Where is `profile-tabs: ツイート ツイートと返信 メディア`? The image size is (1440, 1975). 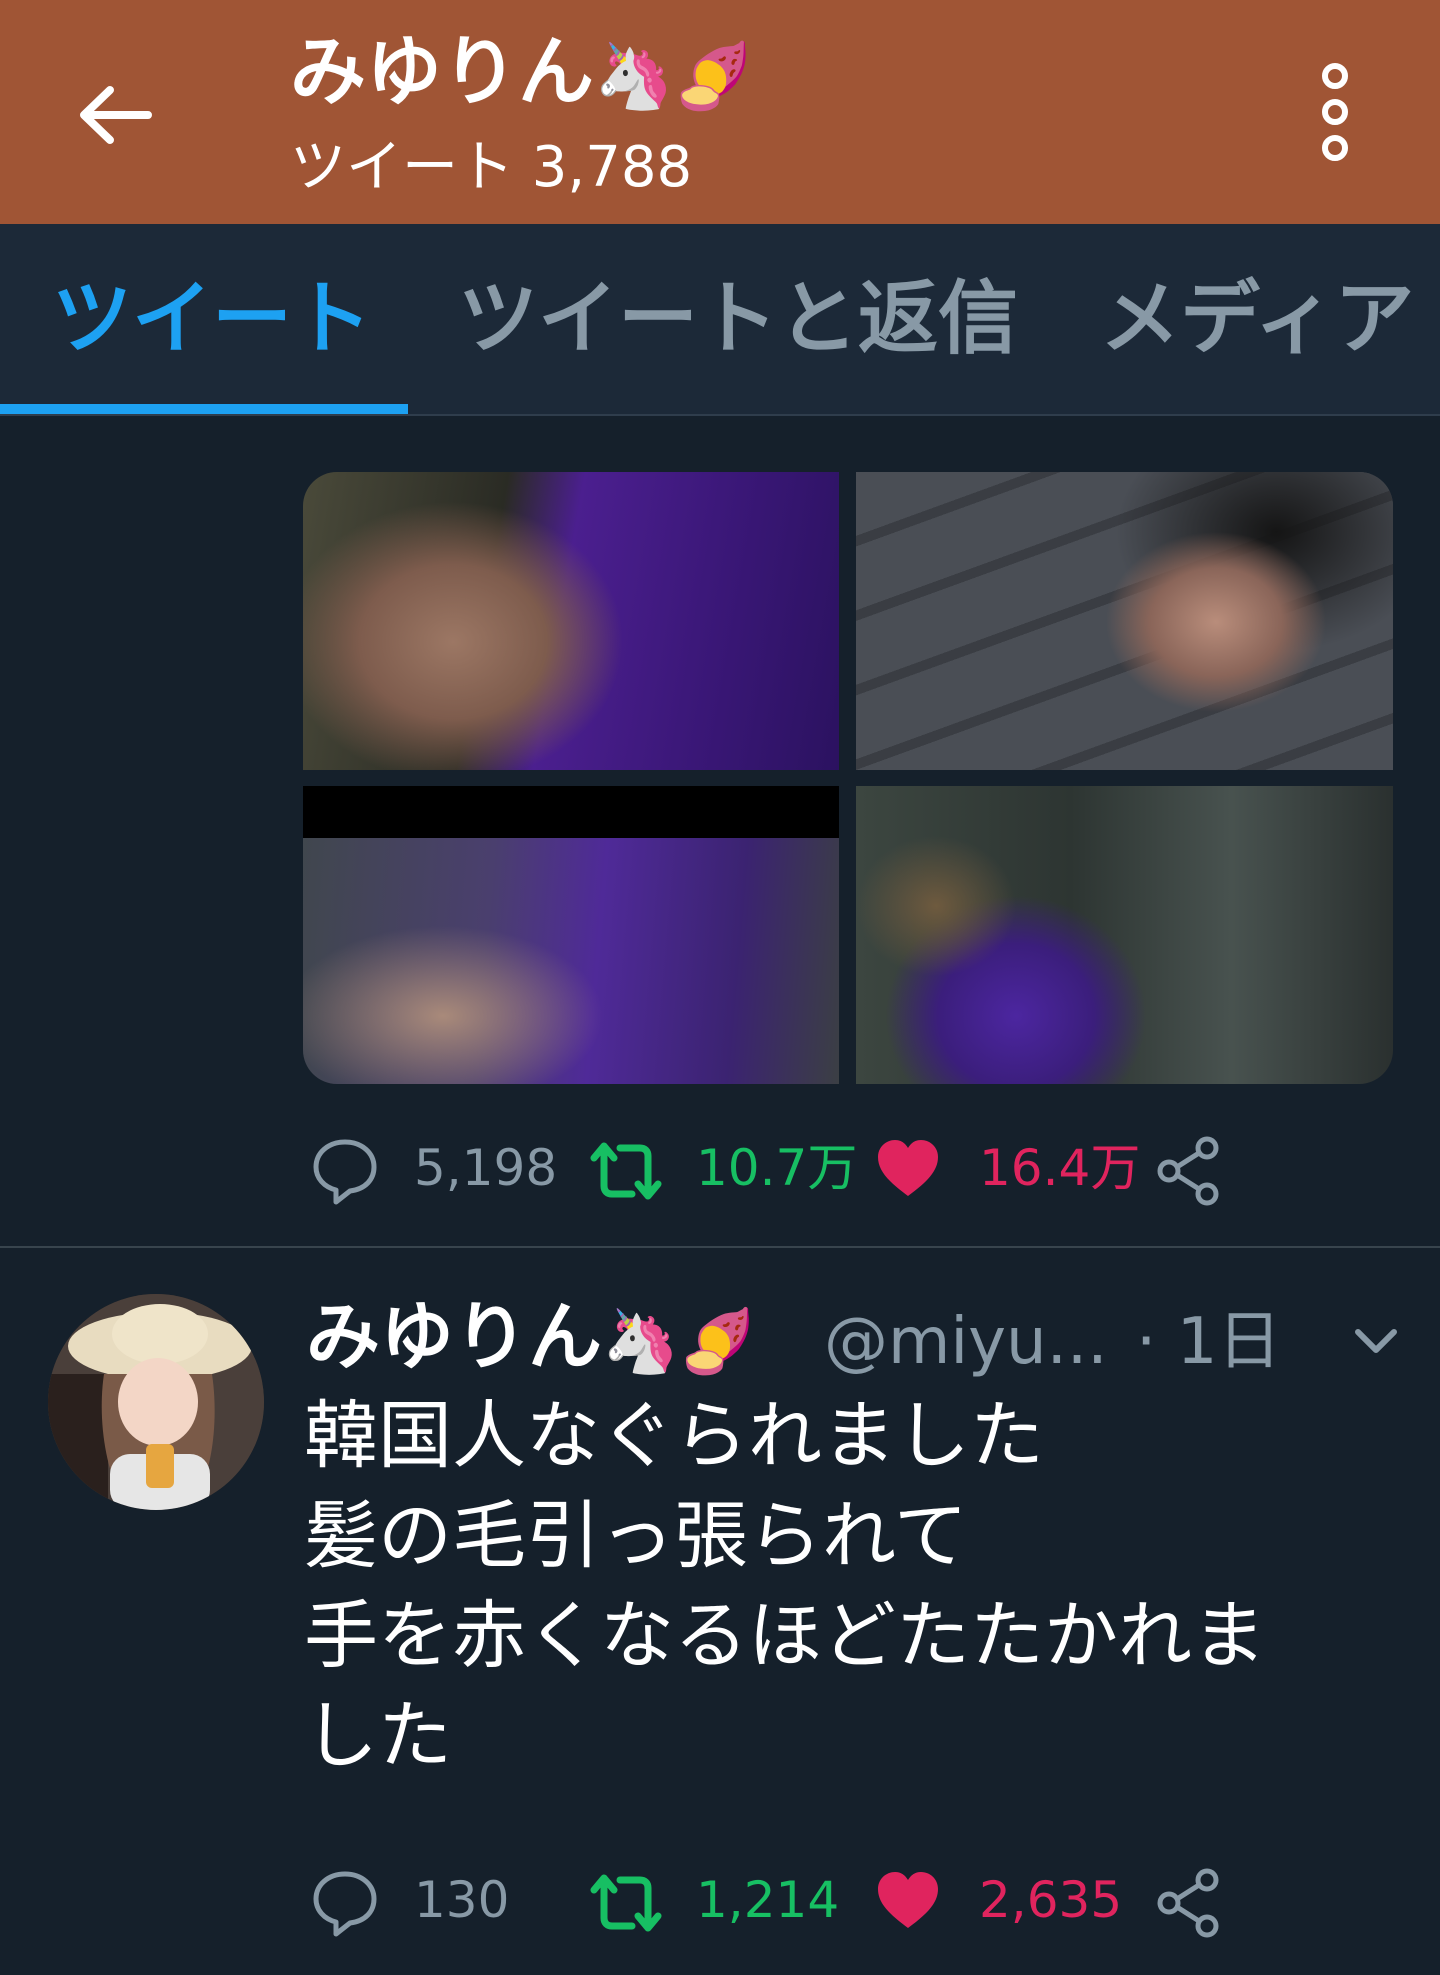 profile-tabs: ツイート ツイートと返信 メディア is located at coordinates (720, 320).